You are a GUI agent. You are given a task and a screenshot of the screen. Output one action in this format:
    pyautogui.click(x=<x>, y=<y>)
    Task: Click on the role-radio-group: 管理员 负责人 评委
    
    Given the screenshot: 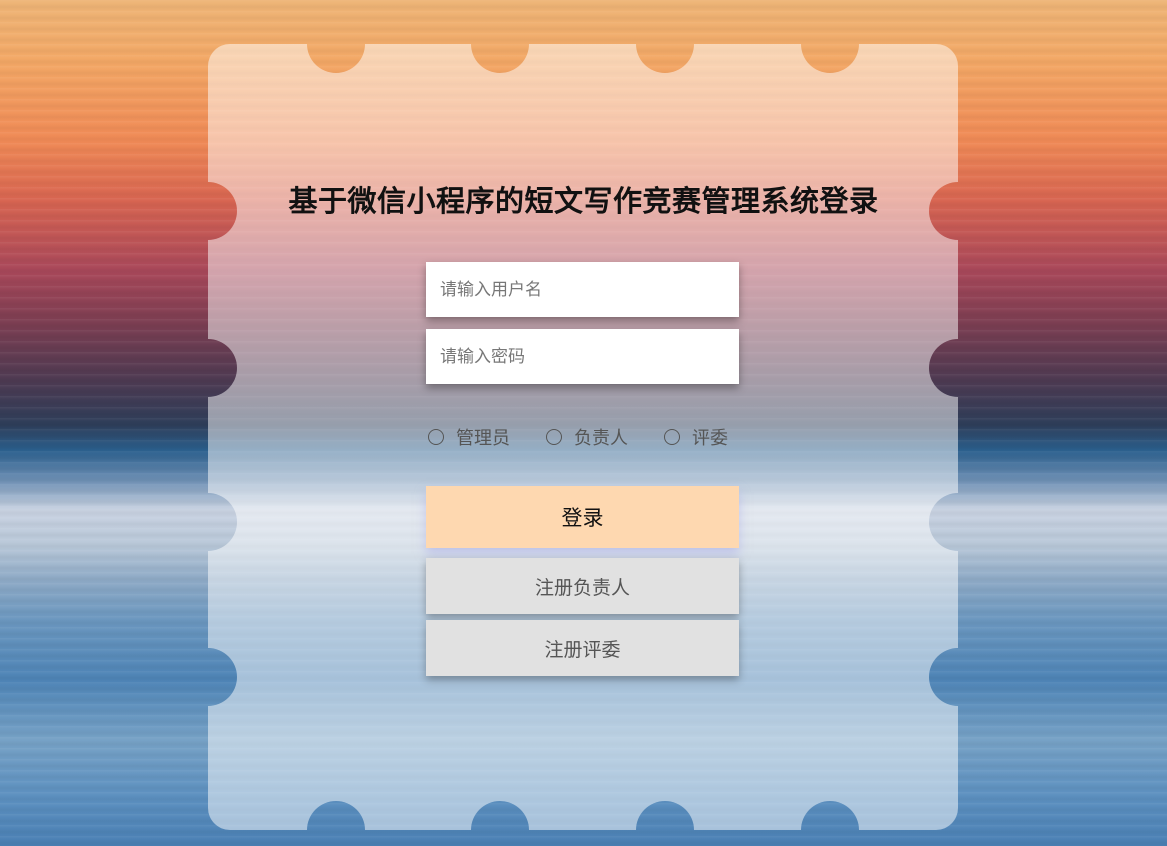 What is the action you would take?
    pyautogui.click(x=596, y=437)
    